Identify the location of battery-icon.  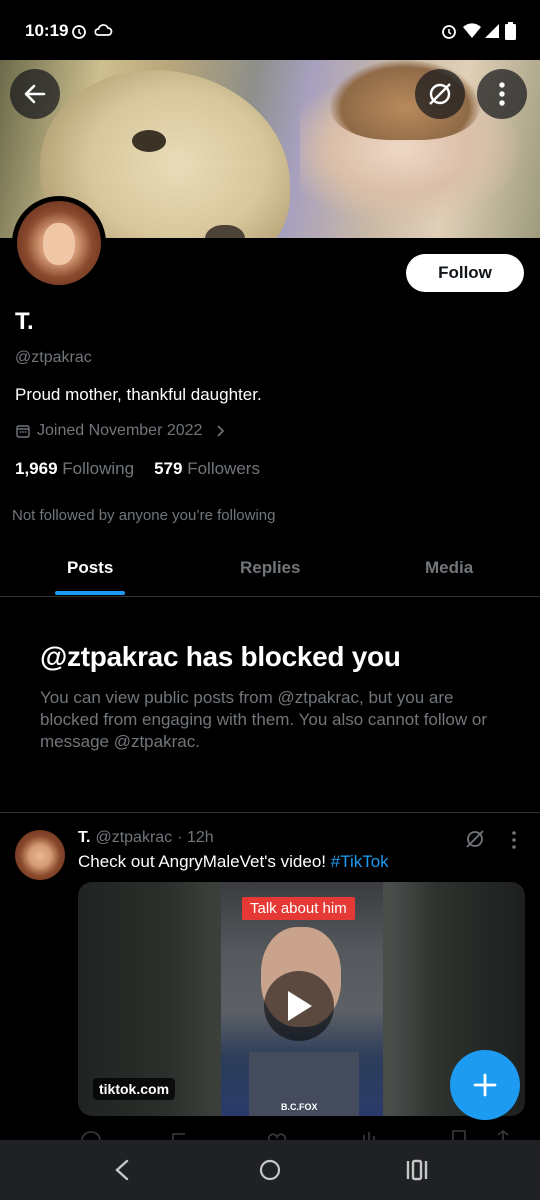
(510, 31).